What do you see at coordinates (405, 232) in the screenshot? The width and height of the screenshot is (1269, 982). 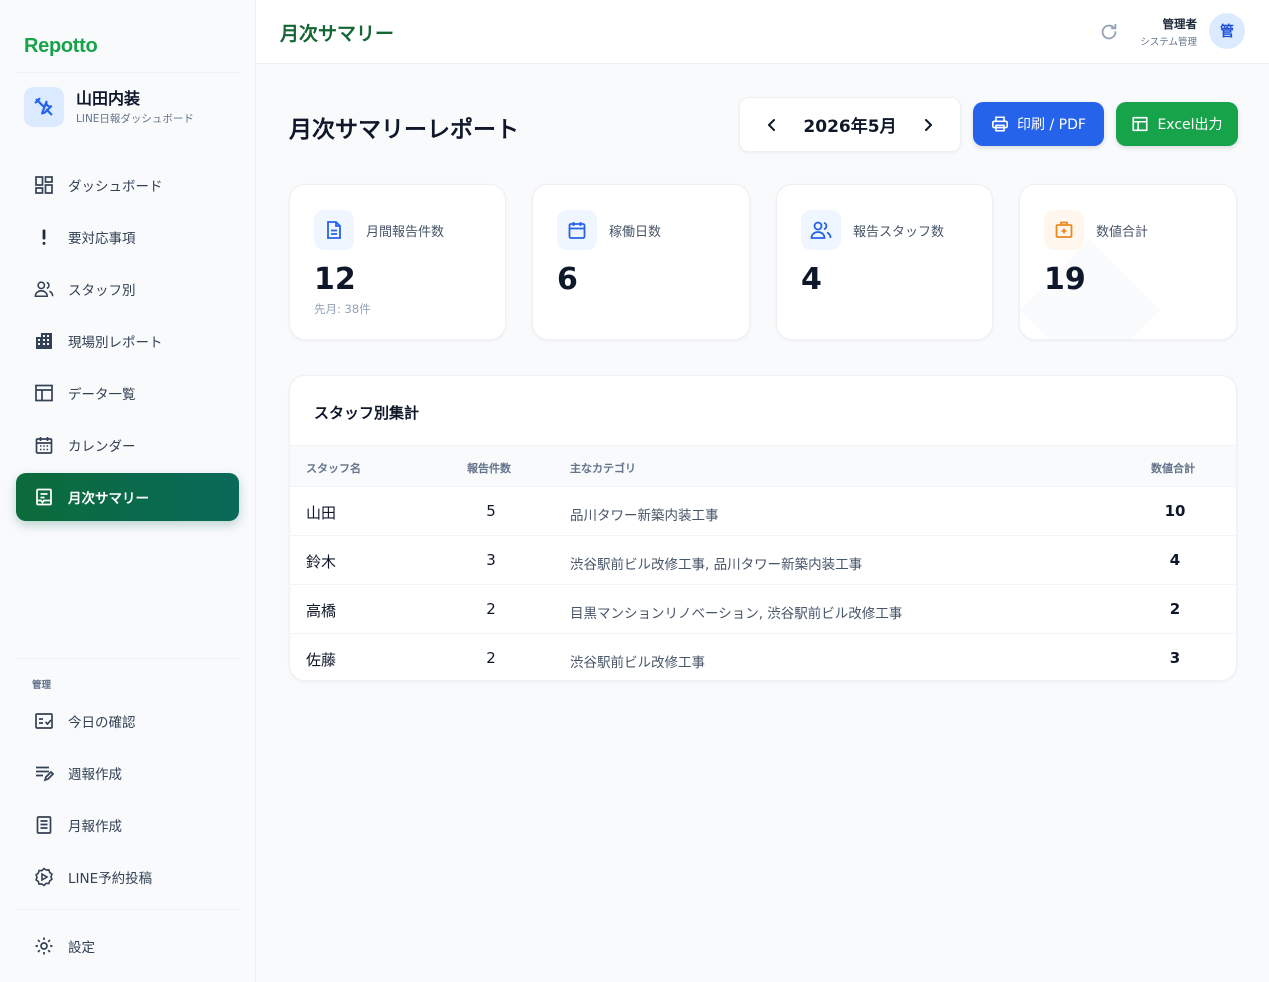 I see `stat-label: 月間報告件数` at bounding box center [405, 232].